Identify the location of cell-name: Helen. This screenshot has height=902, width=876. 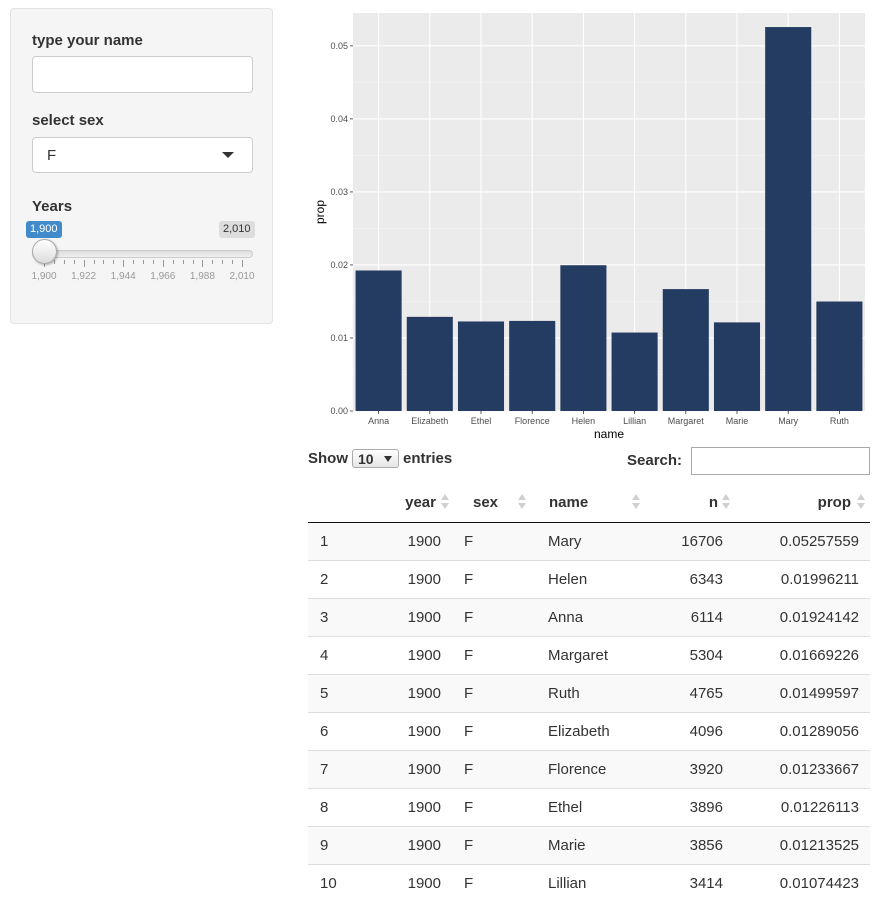
(590, 580).